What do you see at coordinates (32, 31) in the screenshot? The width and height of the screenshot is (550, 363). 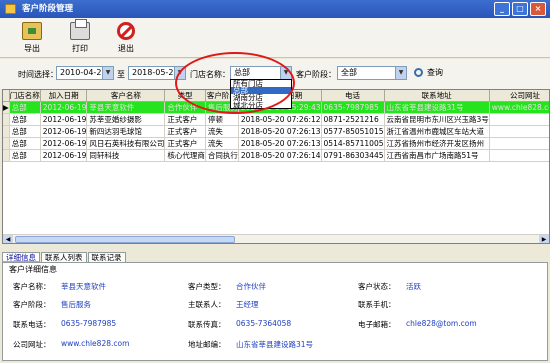 I see `export-icon` at bounding box center [32, 31].